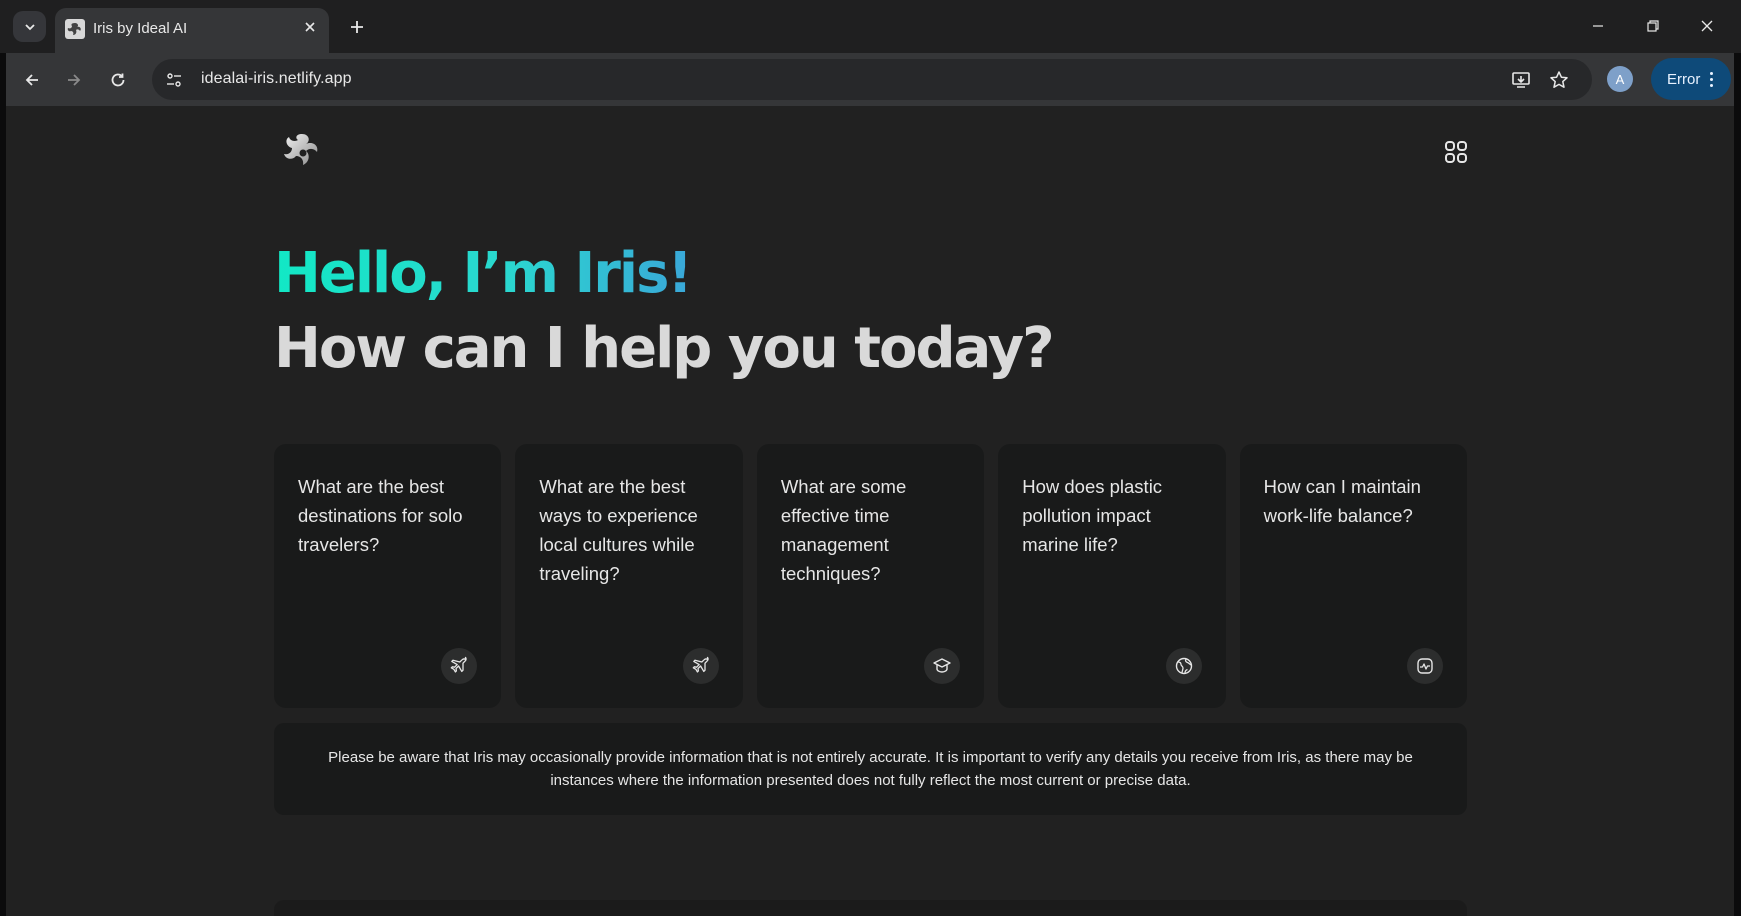 Image resolution: width=1741 pixels, height=916 pixels. I want to click on restore-window-icon, so click(1653, 26).